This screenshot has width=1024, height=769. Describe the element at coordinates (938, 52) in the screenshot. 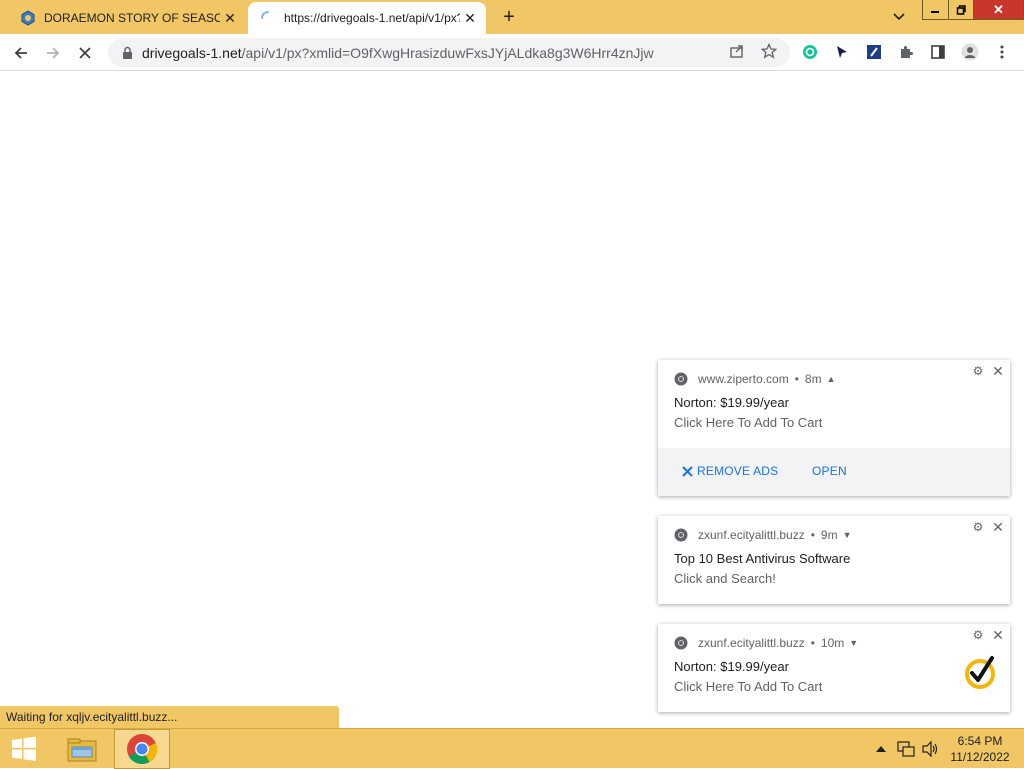

I see `side-panel-icon` at that location.